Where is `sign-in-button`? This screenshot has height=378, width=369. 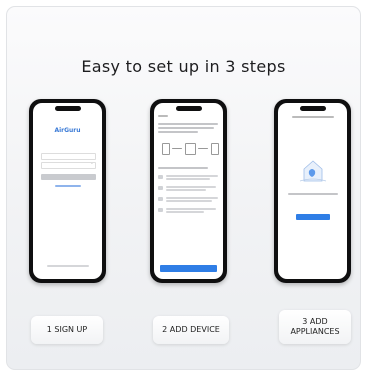 sign-in-button is located at coordinates (68, 177).